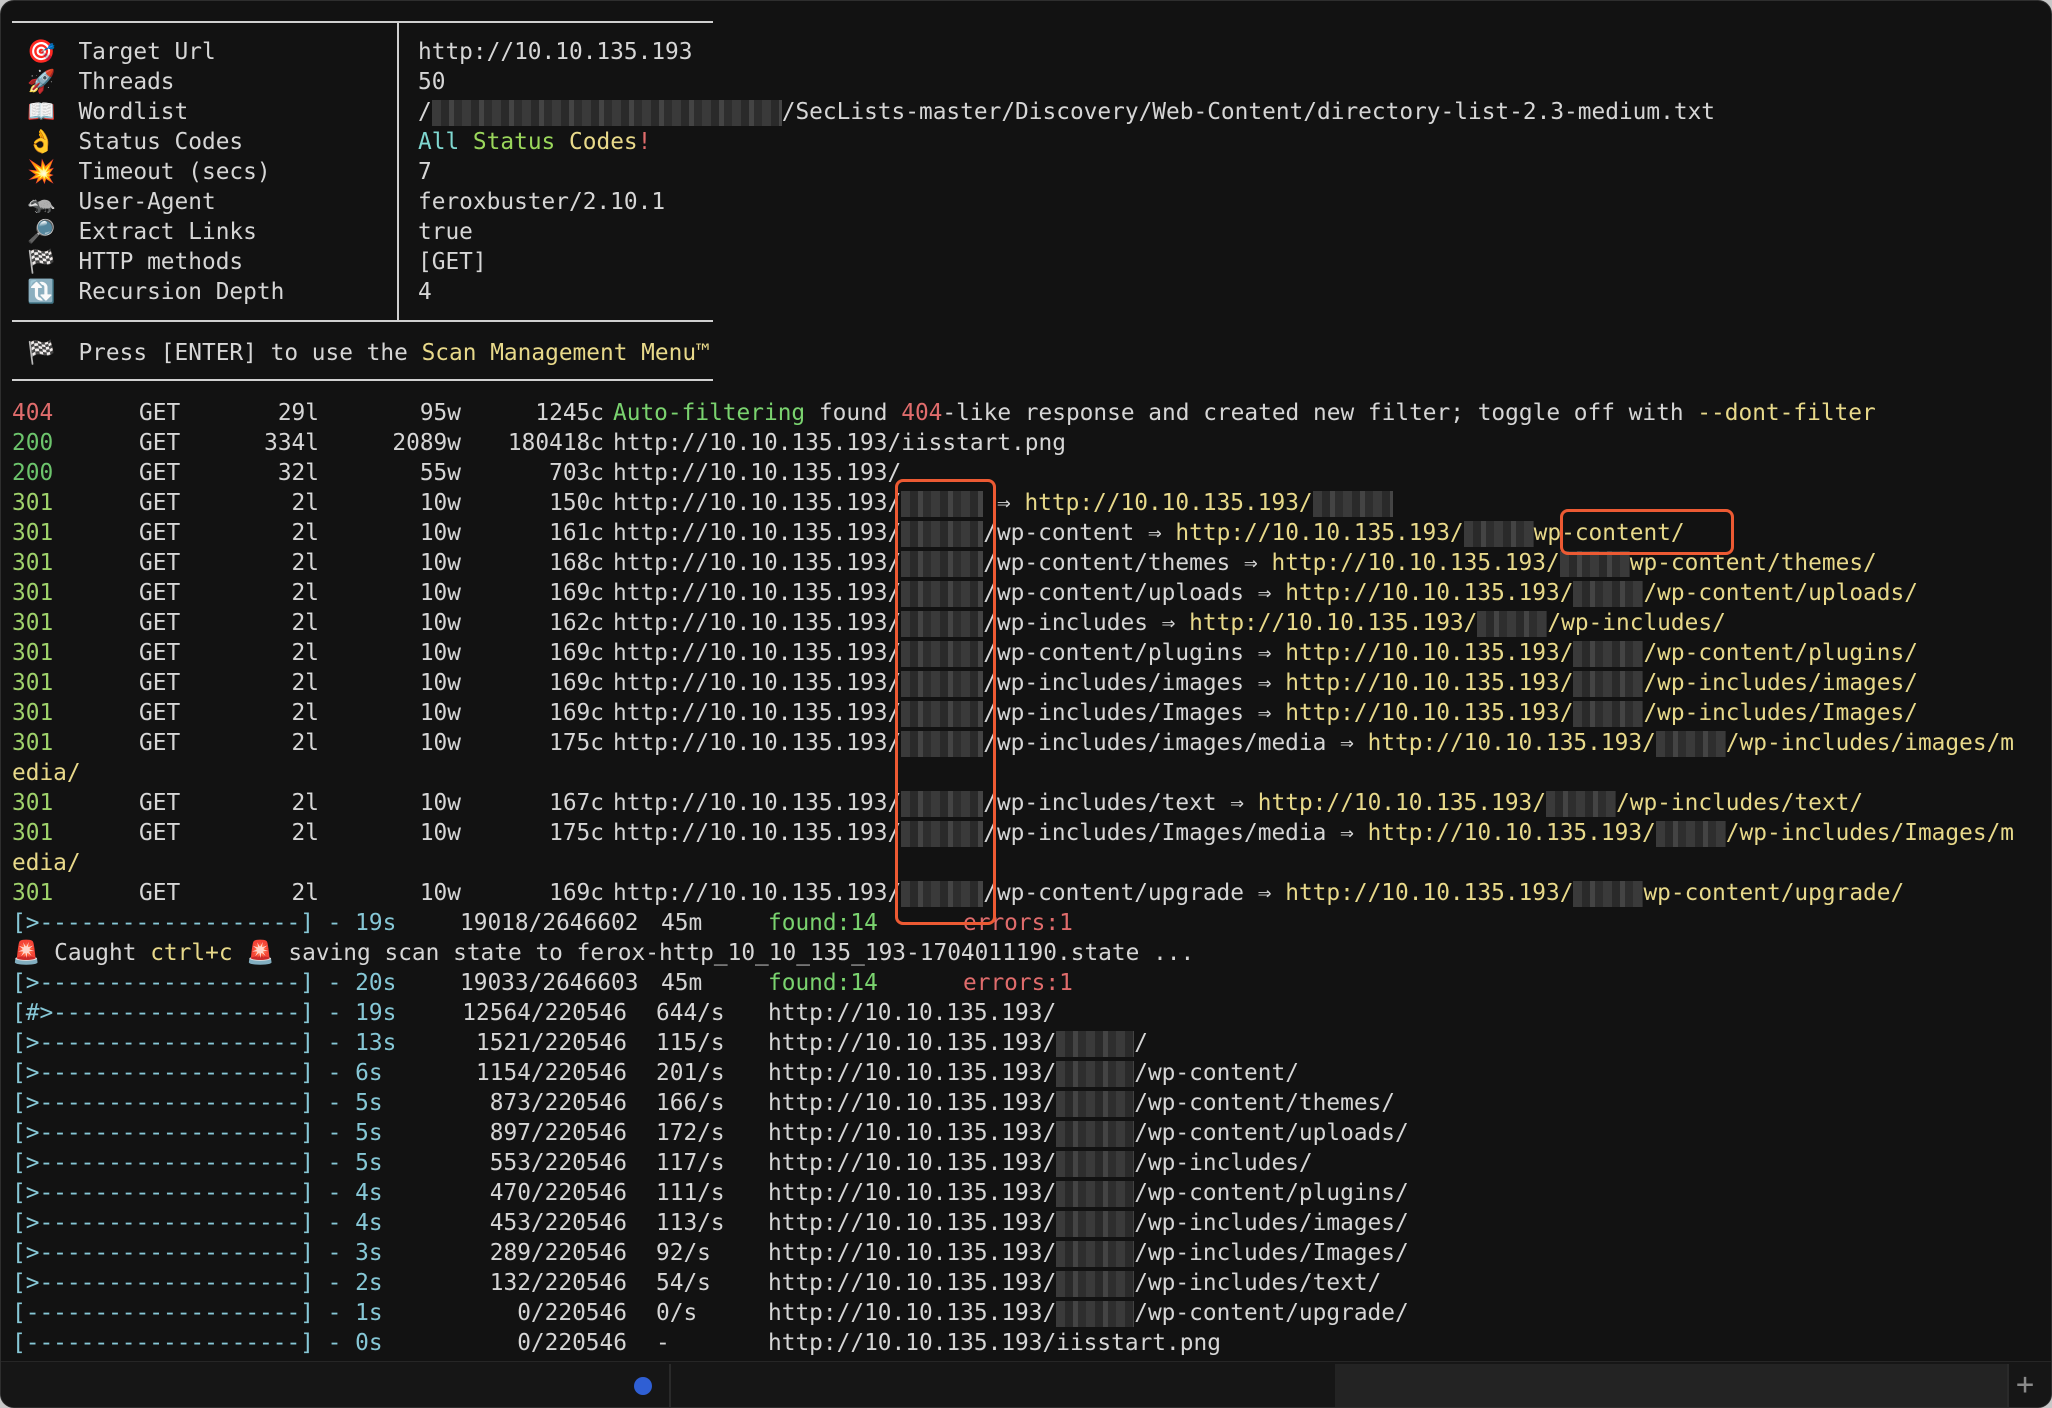 The width and height of the screenshot is (2052, 1408). I want to click on config-value-text: 7, so click(425, 172).